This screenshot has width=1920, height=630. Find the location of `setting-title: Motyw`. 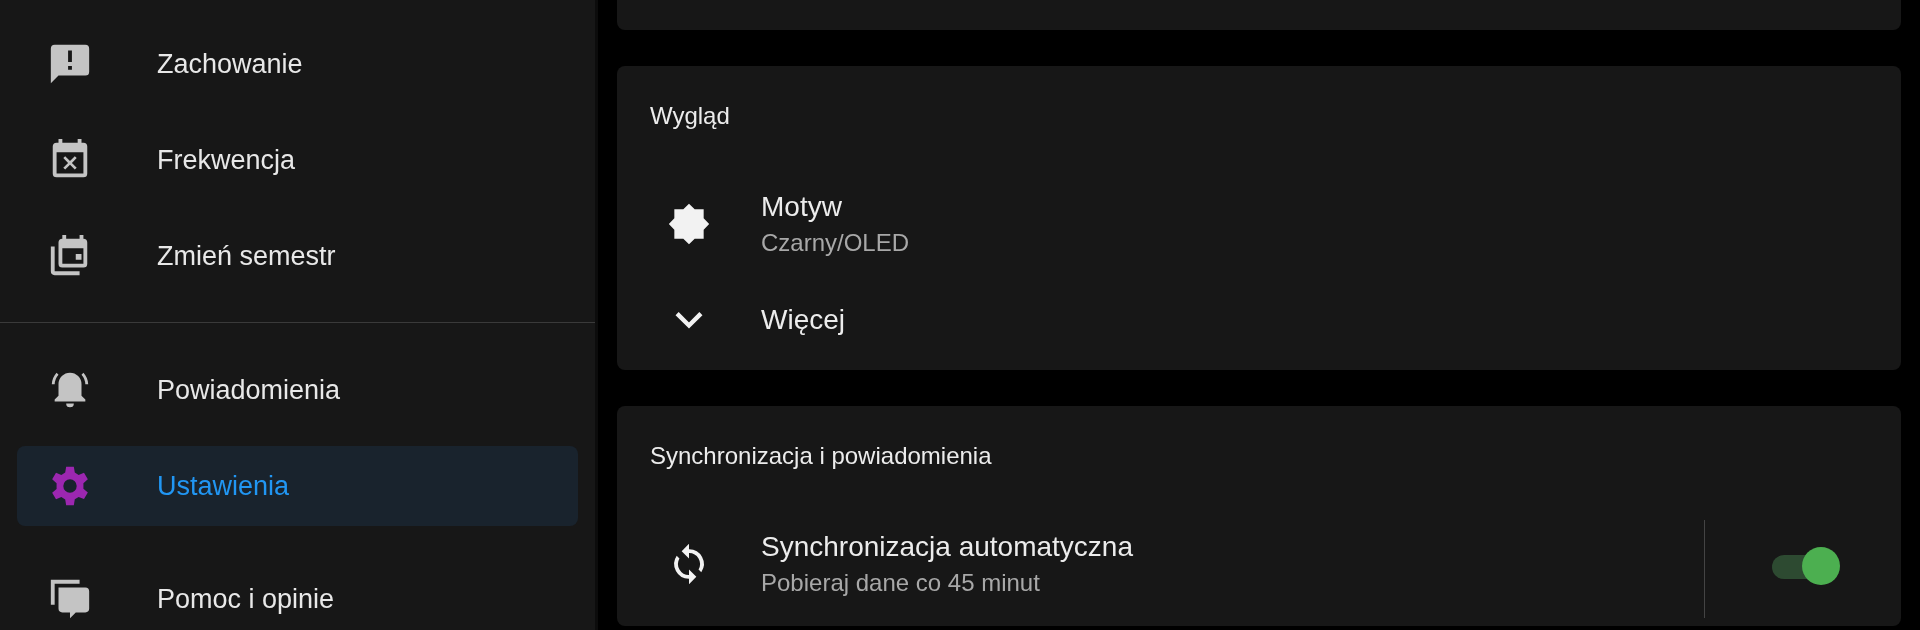

setting-title: Motyw is located at coordinates (1331, 207).